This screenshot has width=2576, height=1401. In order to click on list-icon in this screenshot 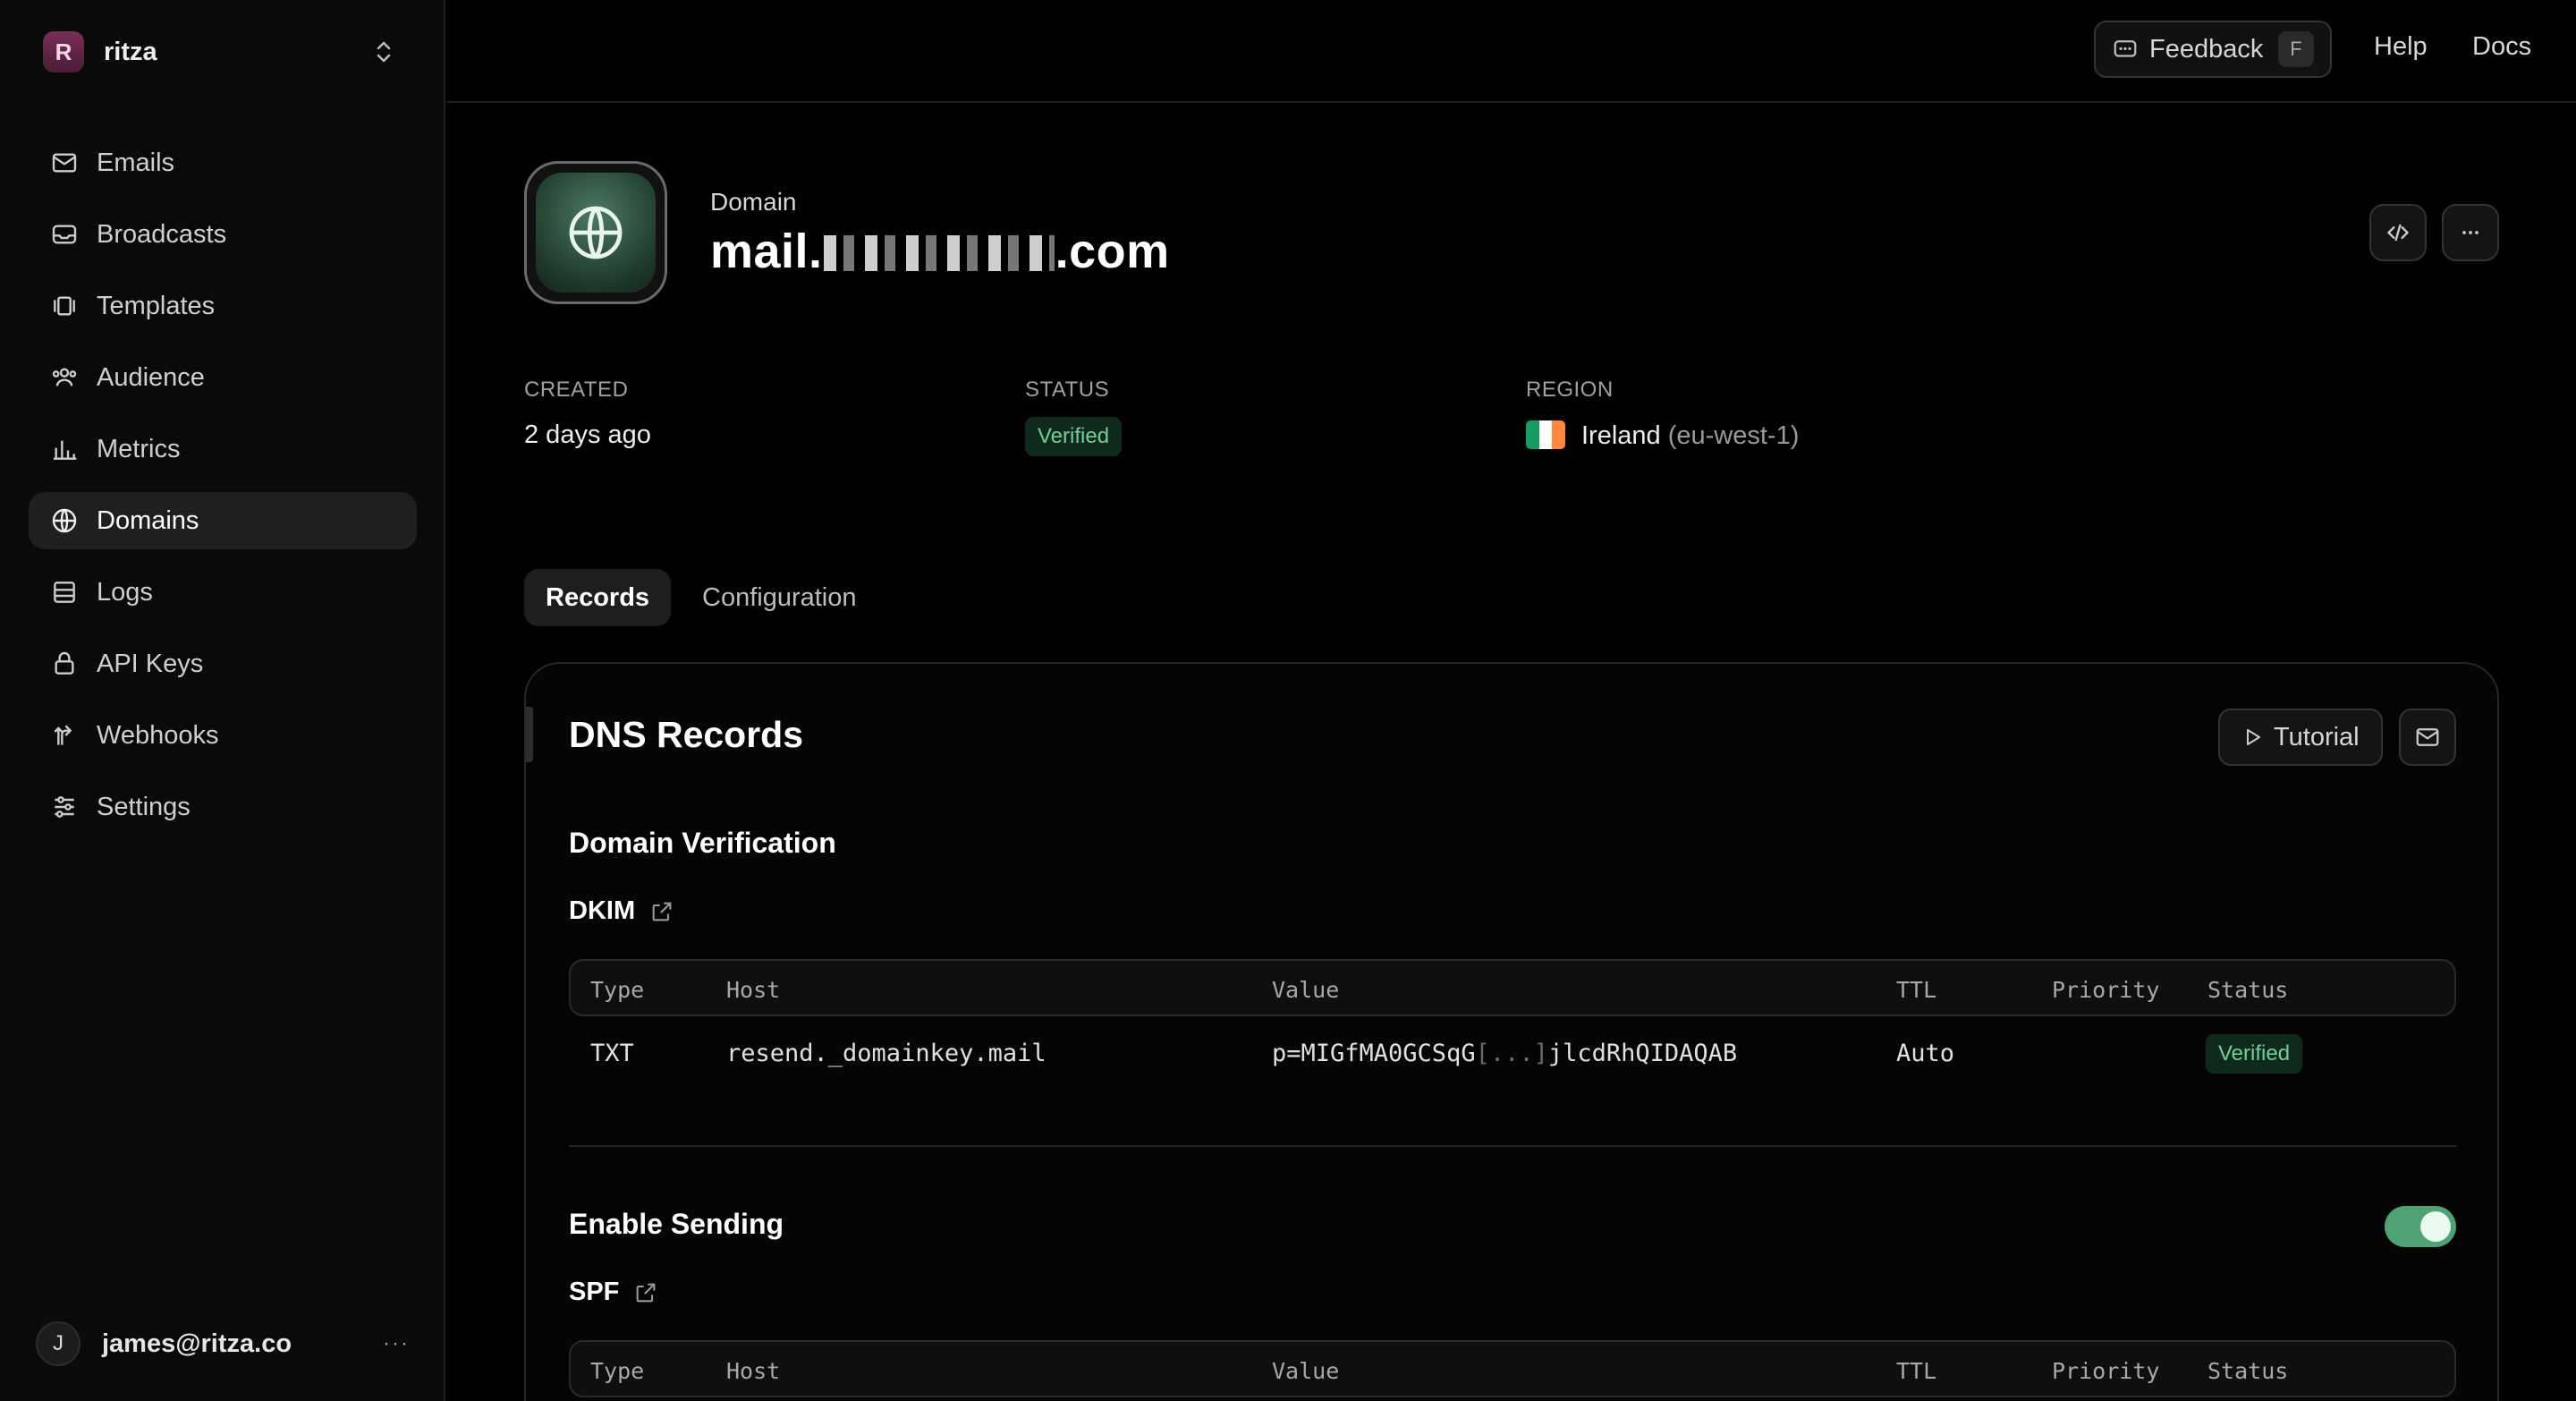, I will do `click(64, 592)`.